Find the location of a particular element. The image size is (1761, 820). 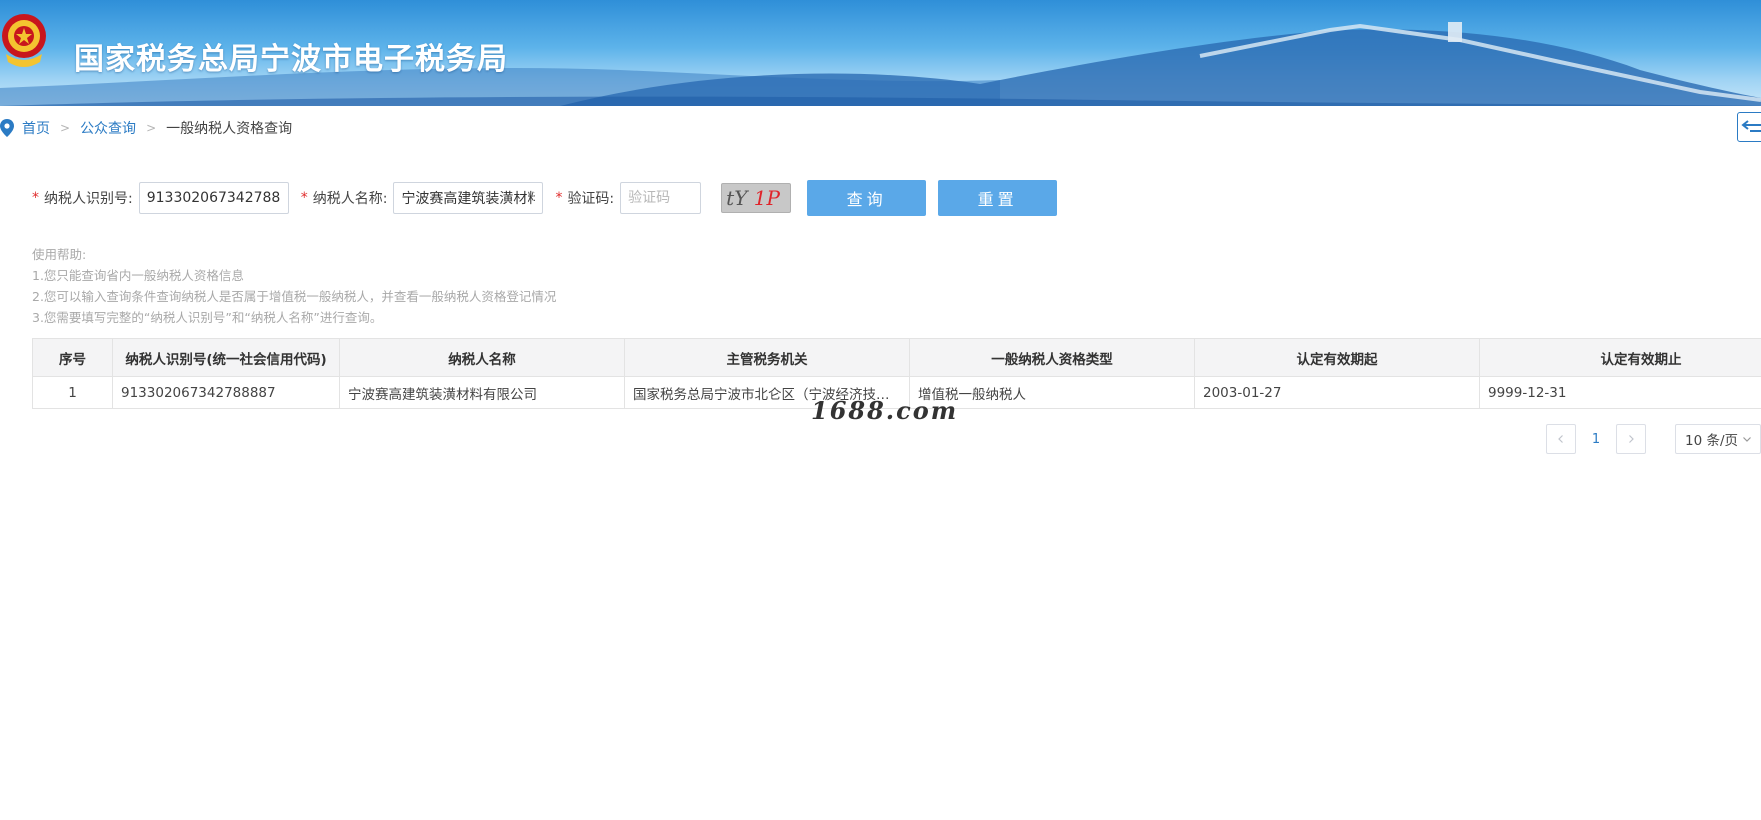

chevron-right-icon is located at coordinates (1631, 439).